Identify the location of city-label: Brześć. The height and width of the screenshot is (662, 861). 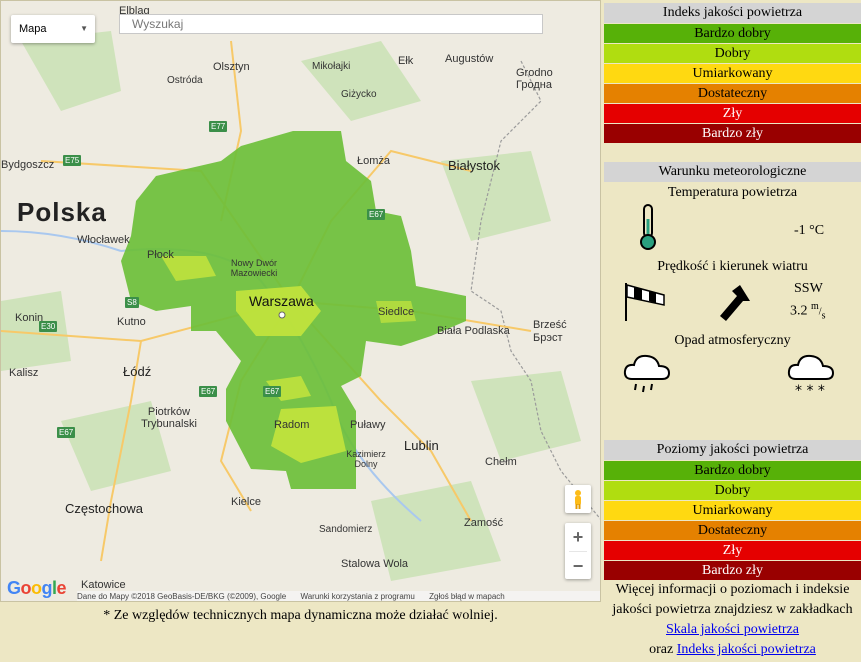
(550, 325).